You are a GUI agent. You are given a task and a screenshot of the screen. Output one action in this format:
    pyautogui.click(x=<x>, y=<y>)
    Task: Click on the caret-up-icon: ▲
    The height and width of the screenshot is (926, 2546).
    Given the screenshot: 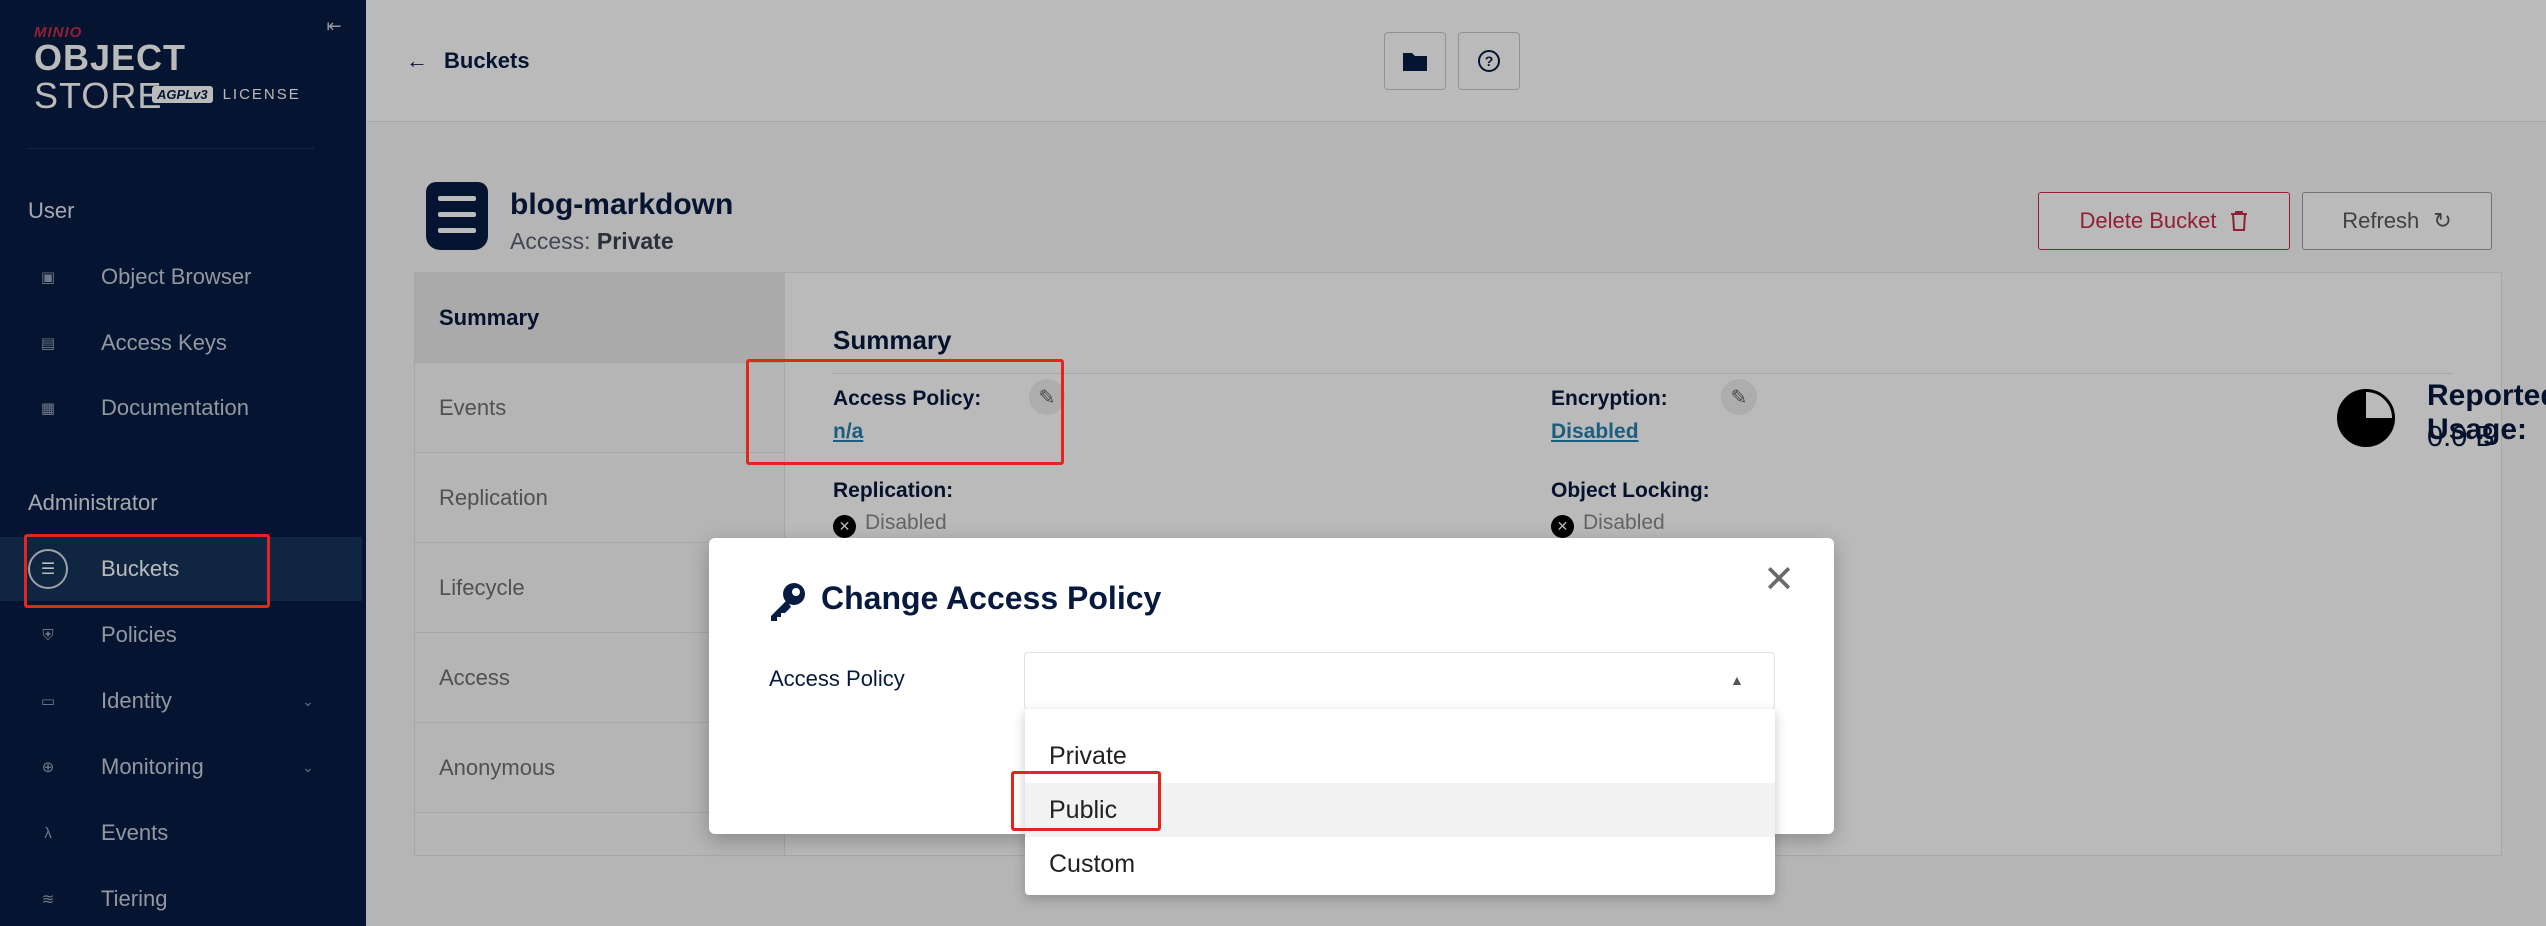 What is the action you would take?
    pyautogui.click(x=1737, y=680)
    